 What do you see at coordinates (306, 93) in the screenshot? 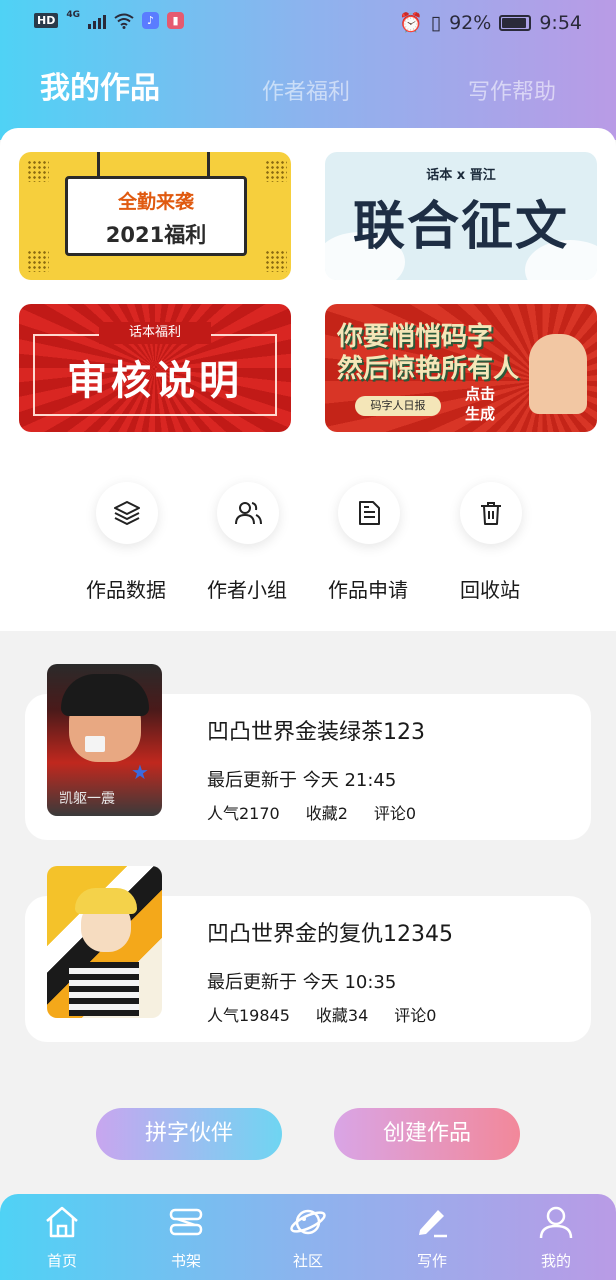
I see `tab-author-benefits: 作者福利` at bounding box center [306, 93].